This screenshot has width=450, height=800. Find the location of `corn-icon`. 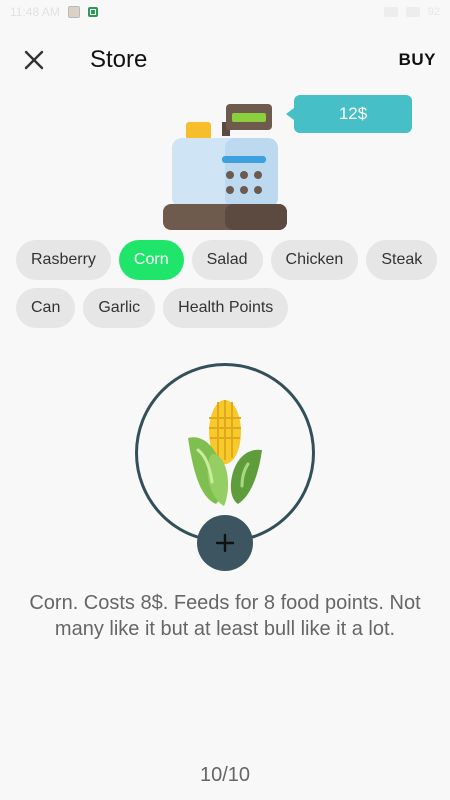

corn-icon is located at coordinates (225, 453).